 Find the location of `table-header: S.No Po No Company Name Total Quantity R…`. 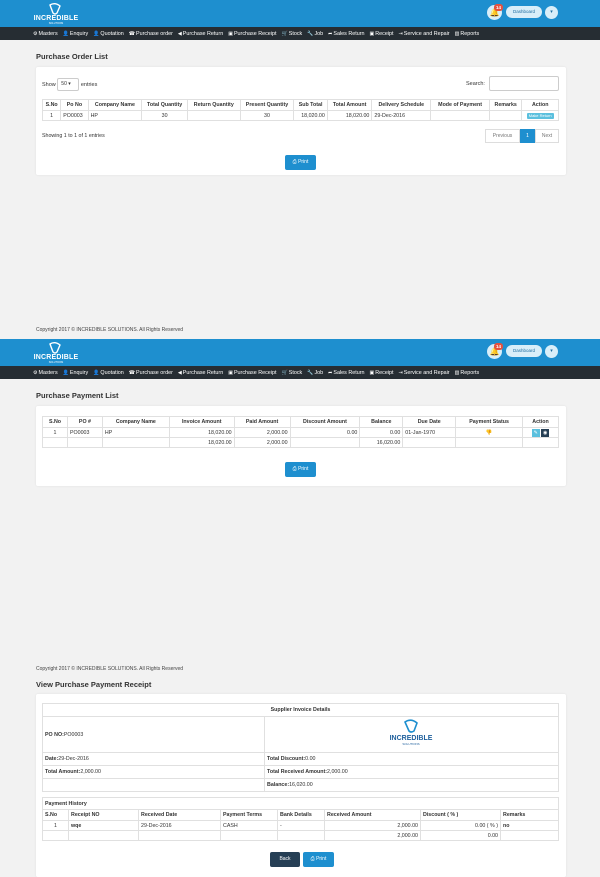

table-header: S.No Po No Company Name Total Quantity R… is located at coordinates (300, 105).